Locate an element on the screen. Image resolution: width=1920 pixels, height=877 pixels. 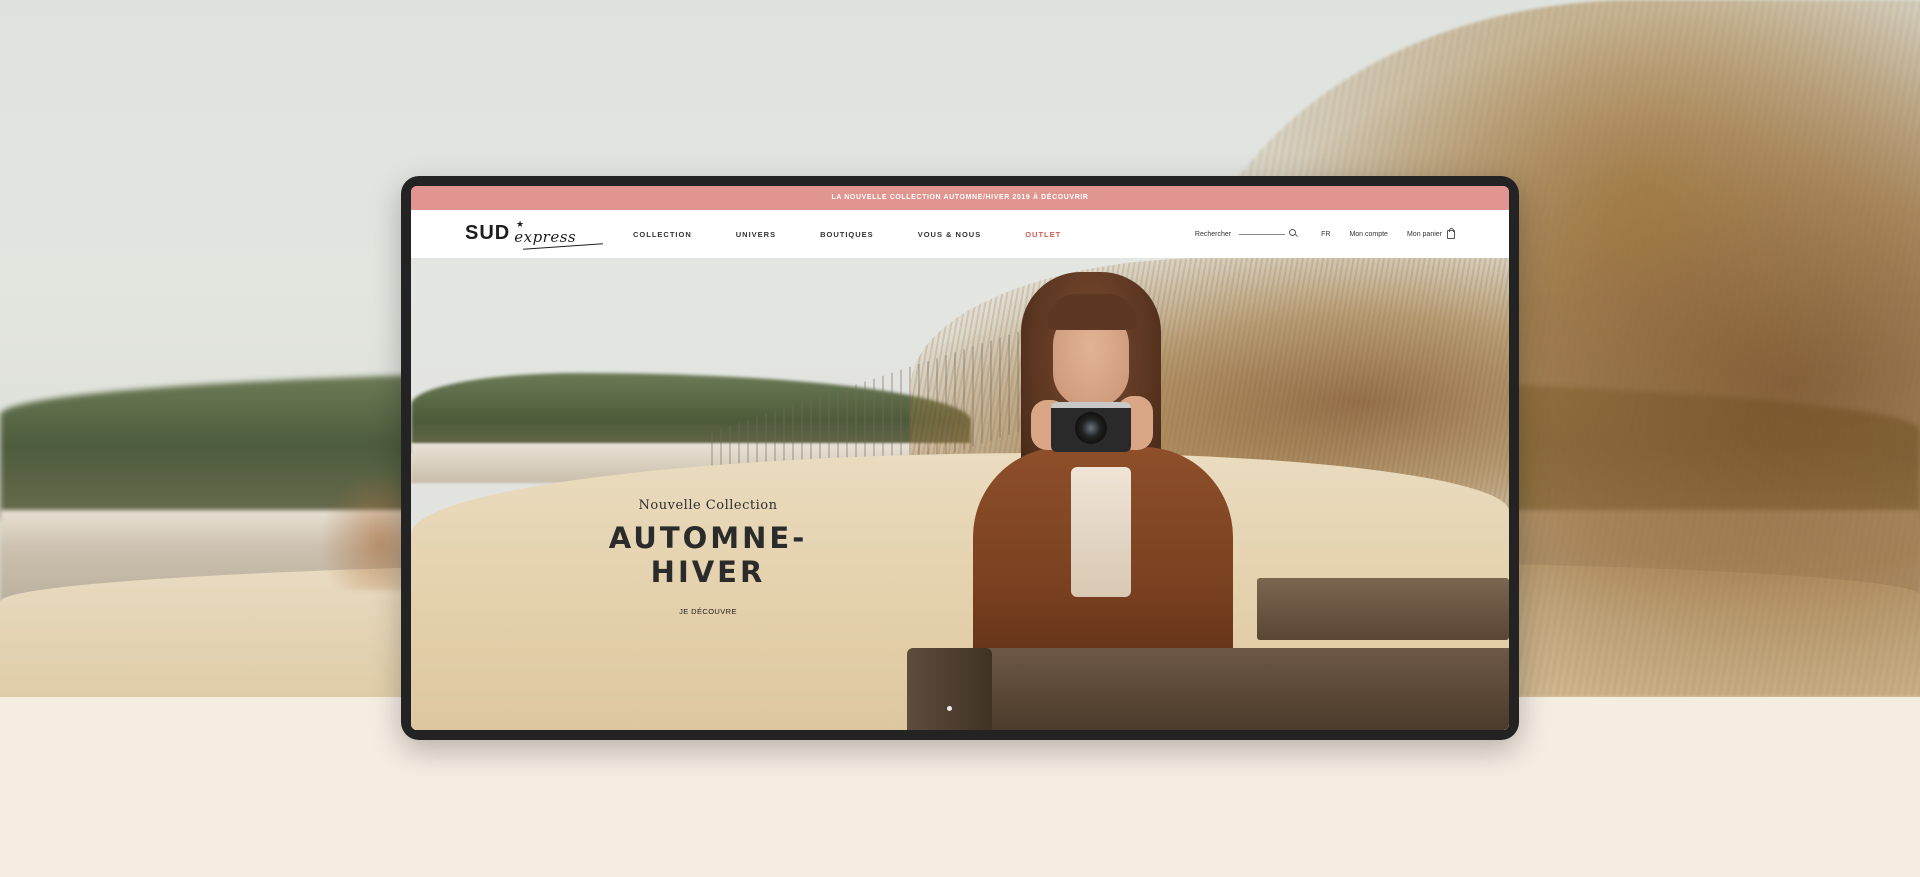
logo-wordmark: SUD is located at coordinates (488, 233).